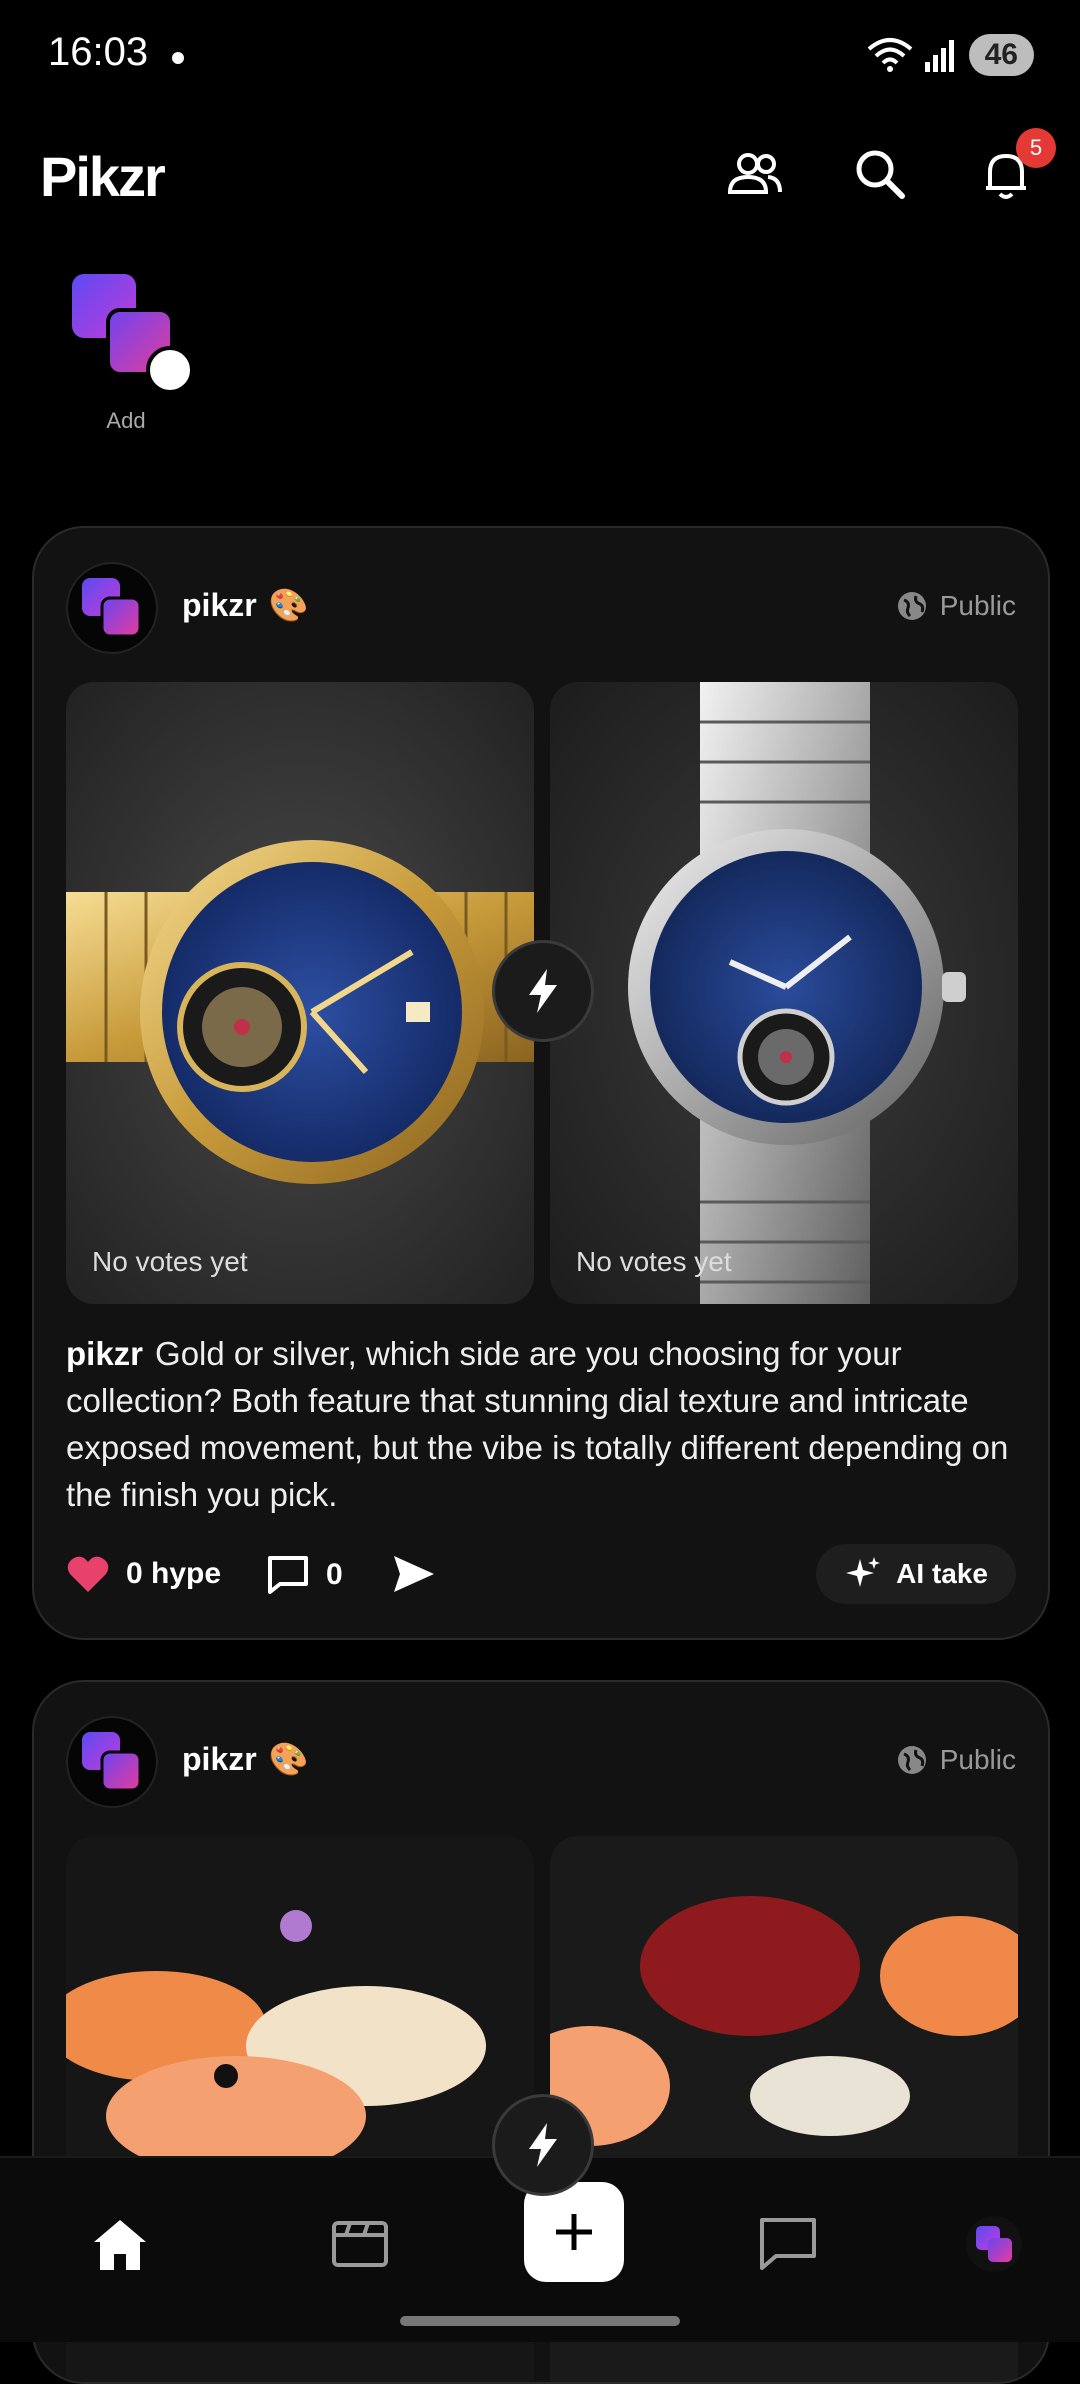  Describe the element at coordinates (88, 1574) in the screenshot. I see `heart-icon` at that location.